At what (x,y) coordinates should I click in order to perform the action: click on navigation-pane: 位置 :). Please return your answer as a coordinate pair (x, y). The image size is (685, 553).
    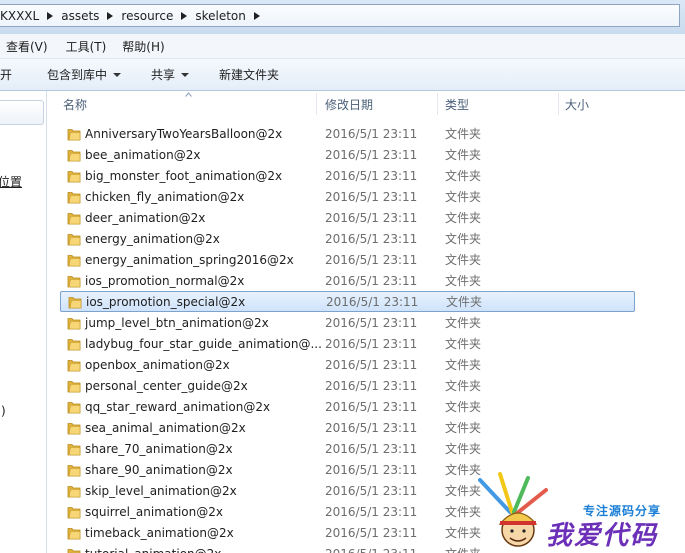
    Looking at the image, I should click on (23, 322).